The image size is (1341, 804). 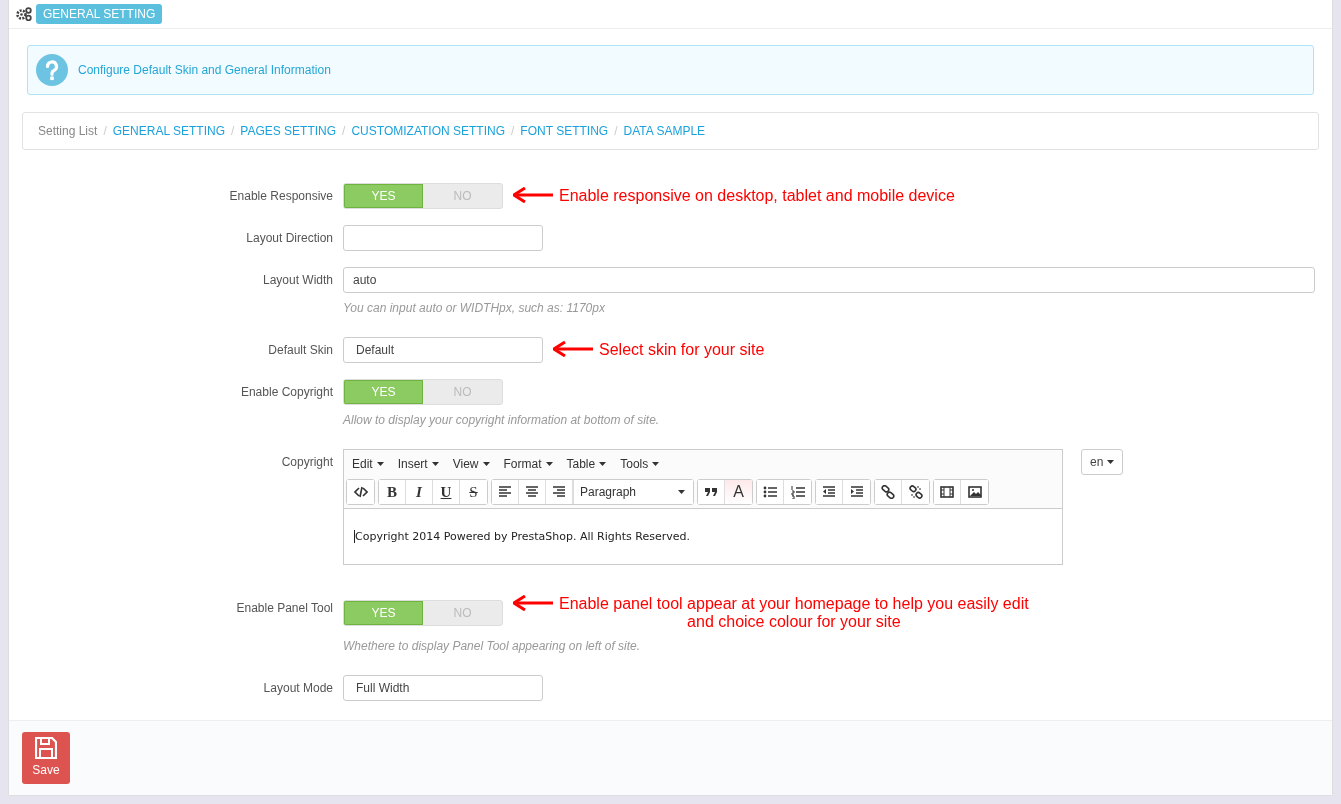 I want to click on outdent-icon, so click(x=829, y=492).